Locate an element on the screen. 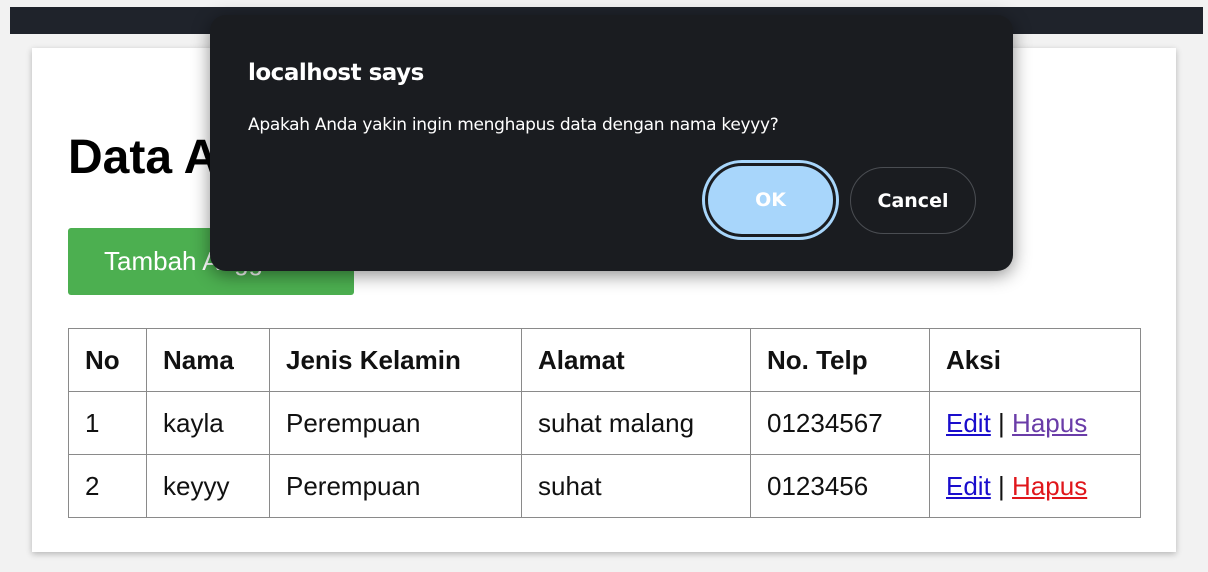 The width and height of the screenshot is (1208, 572). header-jenis-kelamin: Jenis Kelamin is located at coordinates (395, 360).